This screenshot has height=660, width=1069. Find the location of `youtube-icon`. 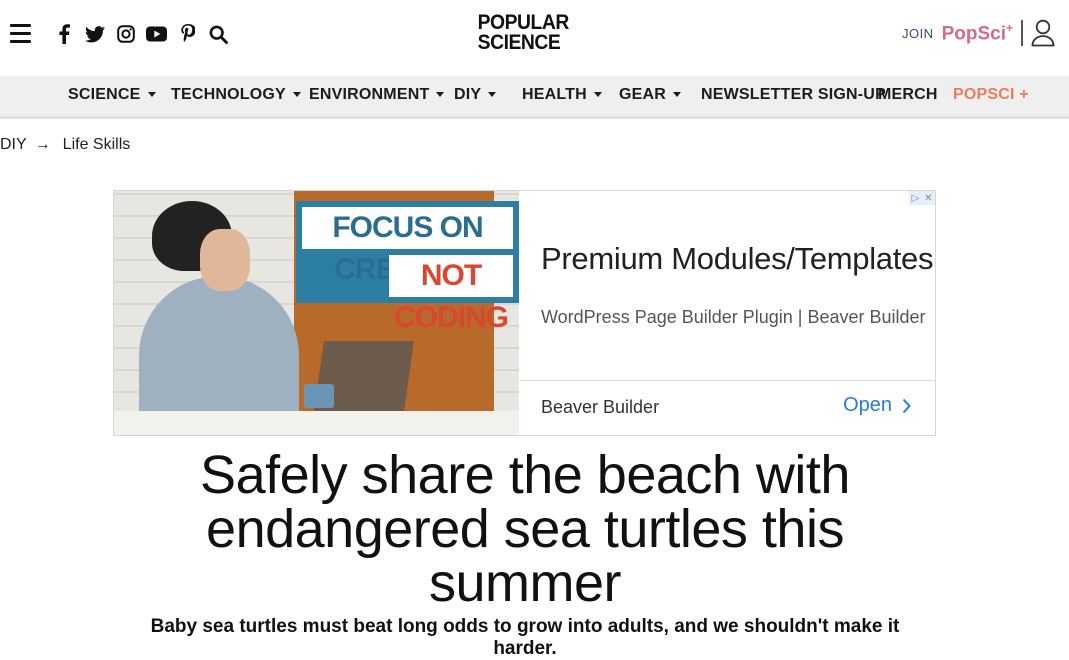

youtube-icon is located at coordinates (156, 34).